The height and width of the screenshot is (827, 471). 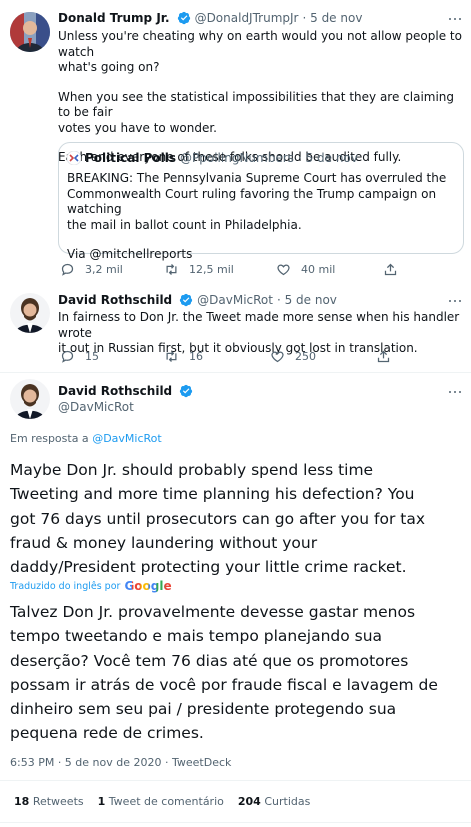 I want to click on retweets-stat: 18 Retweets, so click(x=49, y=801).